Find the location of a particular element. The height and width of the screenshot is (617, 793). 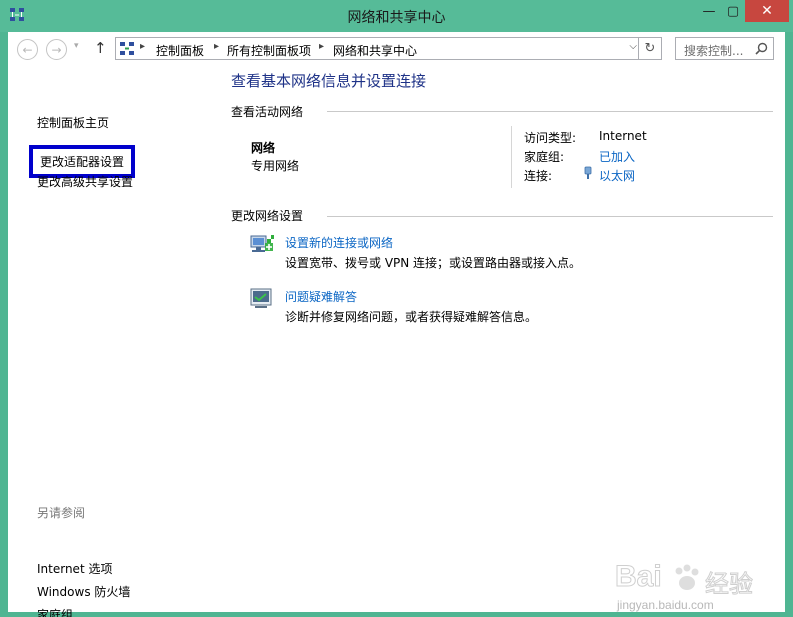

sidebar-item-control-panel-home: 控制面板主页 is located at coordinates (73, 122).